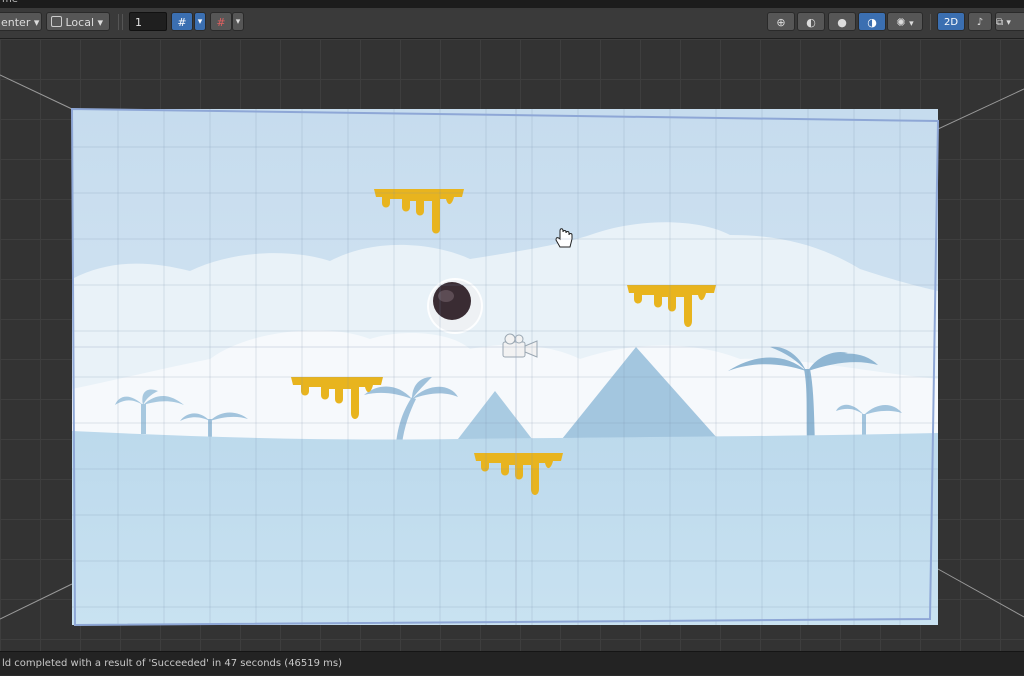  I want to click on lighting-icon: ●, so click(842, 22).